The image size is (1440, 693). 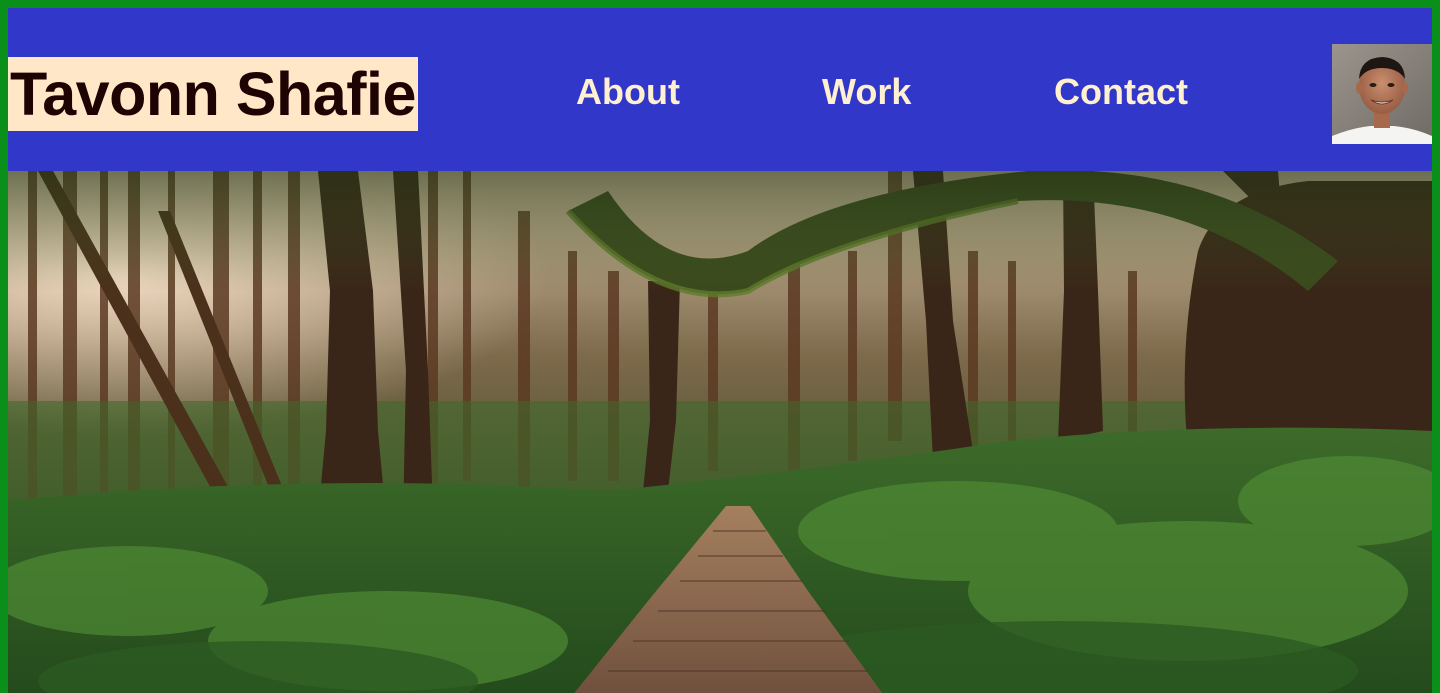 I want to click on nav-link-contact: Contact, so click(x=1121, y=92).